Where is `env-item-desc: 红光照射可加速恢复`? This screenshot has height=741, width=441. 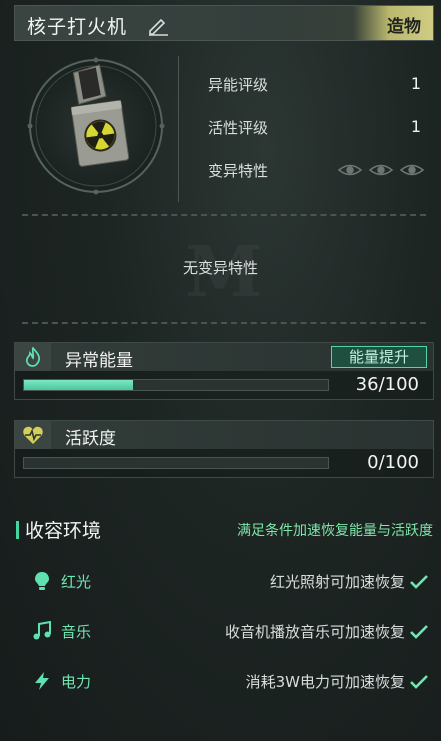
env-item-desc: 红光照射可加速恢复 is located at coordinates (337, 582).